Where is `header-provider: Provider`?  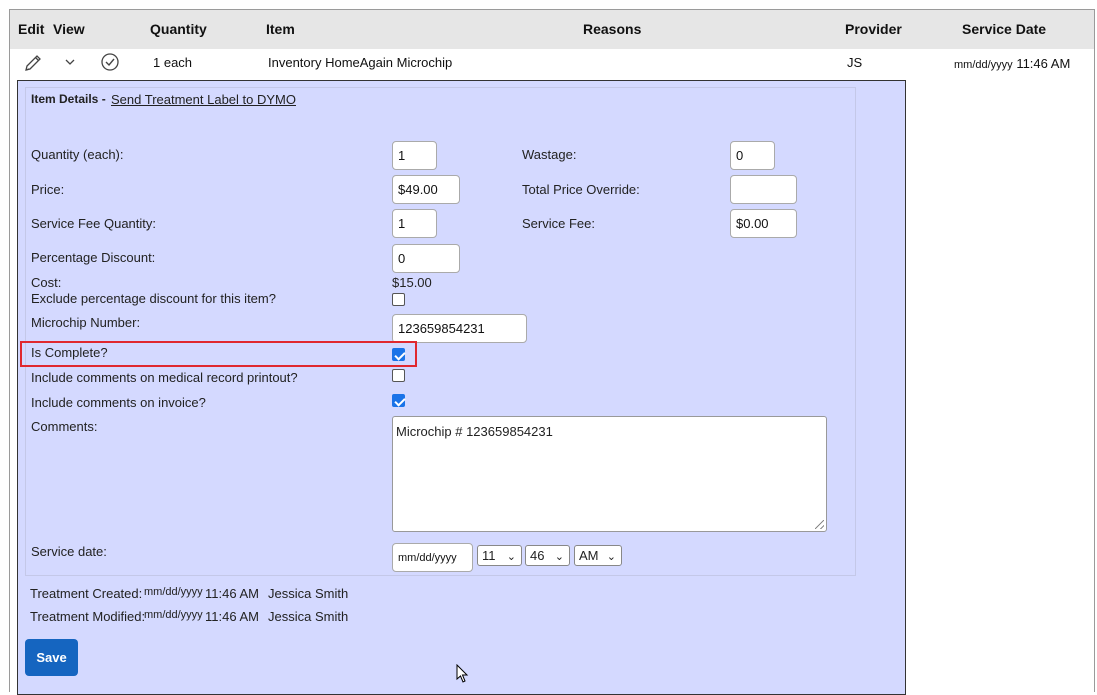 header-provider: Provider is located at coordinates (873, 29).